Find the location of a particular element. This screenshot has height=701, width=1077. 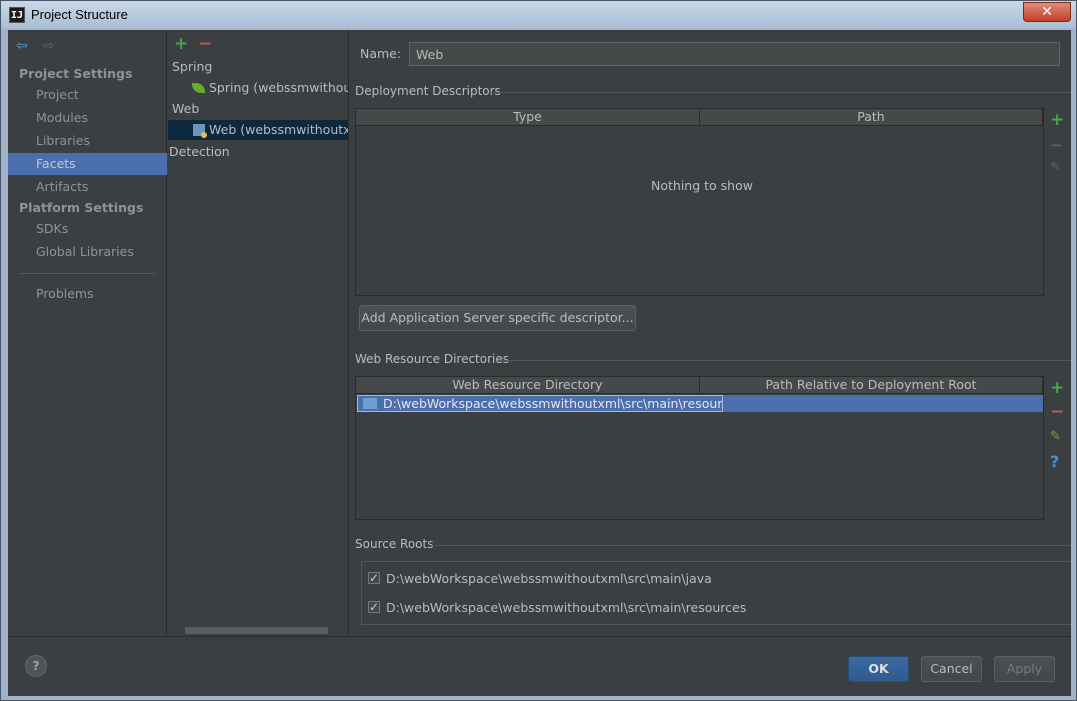

help-button: ? is located at coordinates (36, 666).